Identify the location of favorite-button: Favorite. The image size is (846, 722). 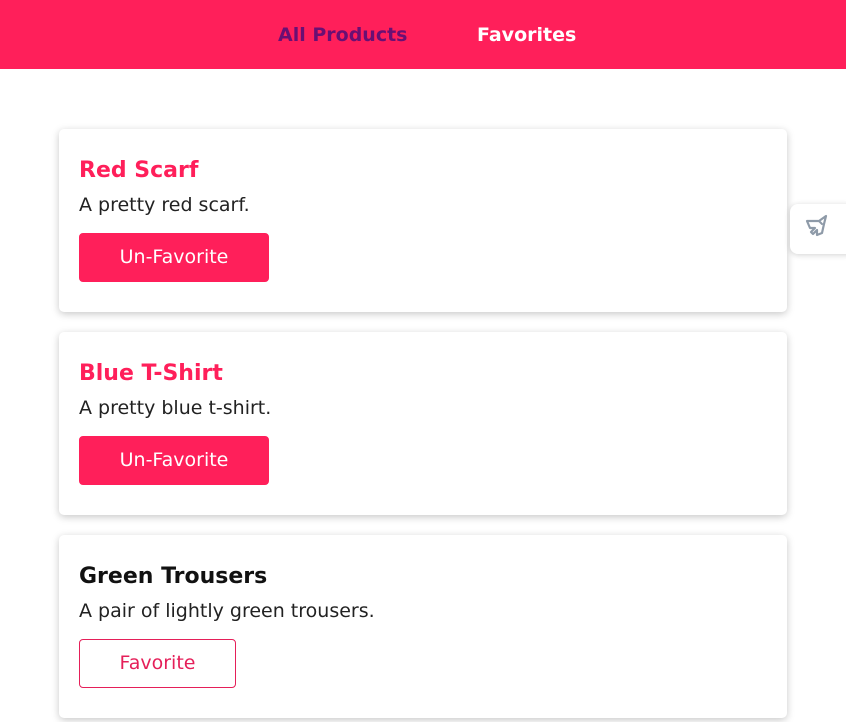
(157, 663).